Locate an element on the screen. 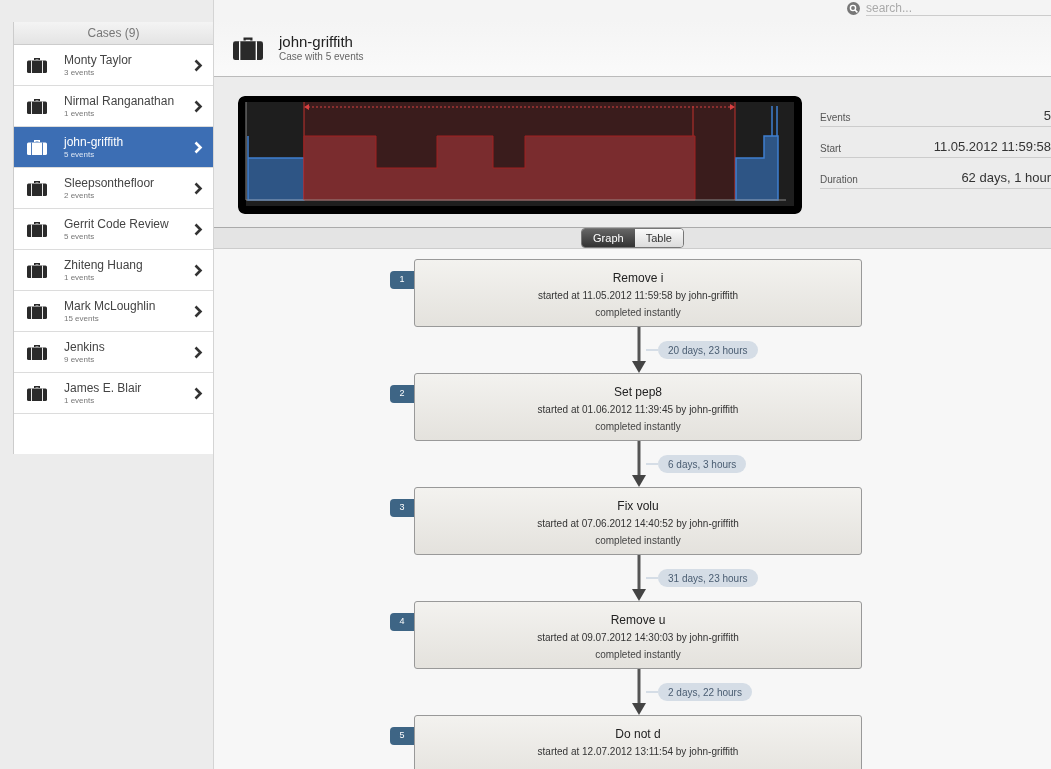  event-start-info: started at 12.07.2012 13:11:54 by john-griffith is located at coordinates (638, 752).